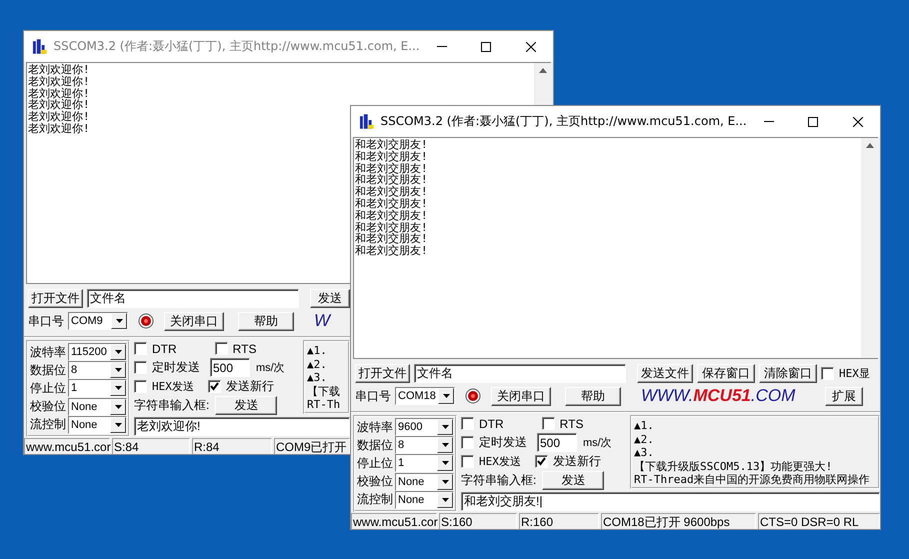 Image resolution: width=909 pixels, height=559 pixels. I want to click on status-cell: www.mcu51.cor, so click(394, 521).